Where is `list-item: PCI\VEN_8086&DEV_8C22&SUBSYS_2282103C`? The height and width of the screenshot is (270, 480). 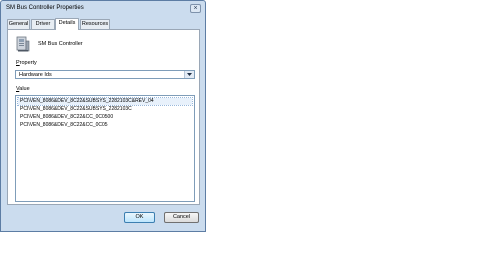 list-item: PCI\VEN_8086&DEV_8C22&SUBSYS_2282103C is located at coordinates (105, 109).